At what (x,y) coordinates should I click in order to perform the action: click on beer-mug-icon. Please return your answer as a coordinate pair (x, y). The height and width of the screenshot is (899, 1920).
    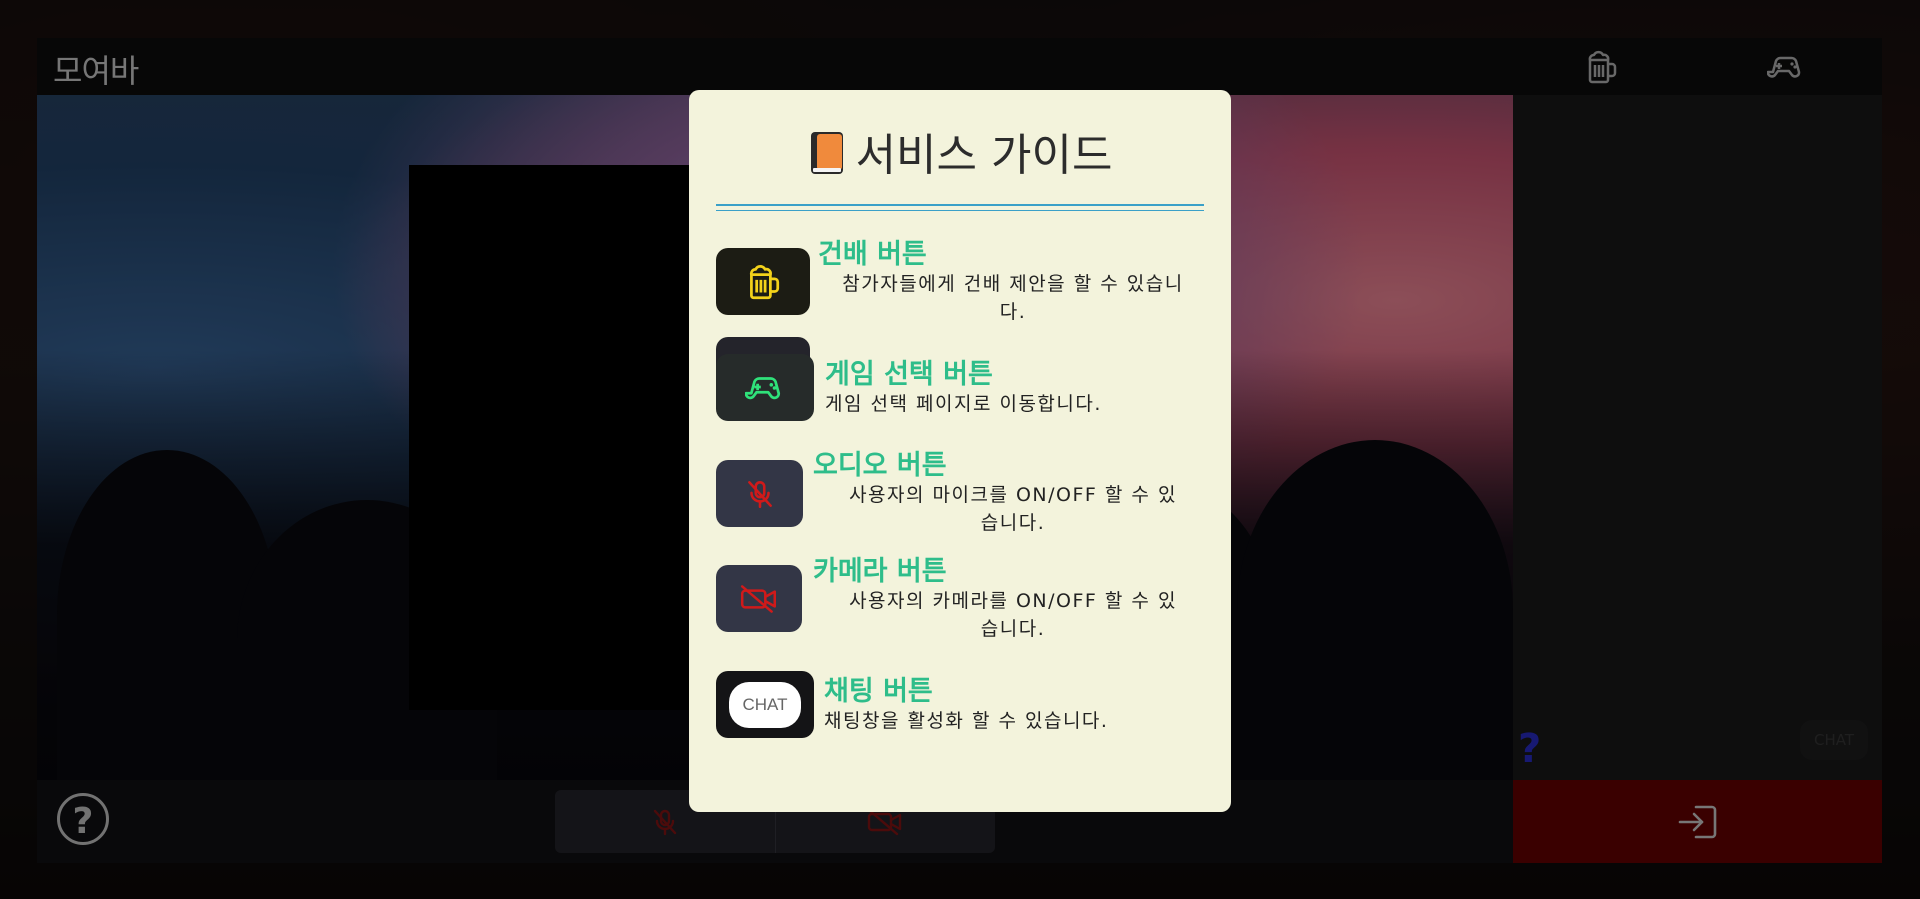
    Looking at the image, I should click on (763, 281).